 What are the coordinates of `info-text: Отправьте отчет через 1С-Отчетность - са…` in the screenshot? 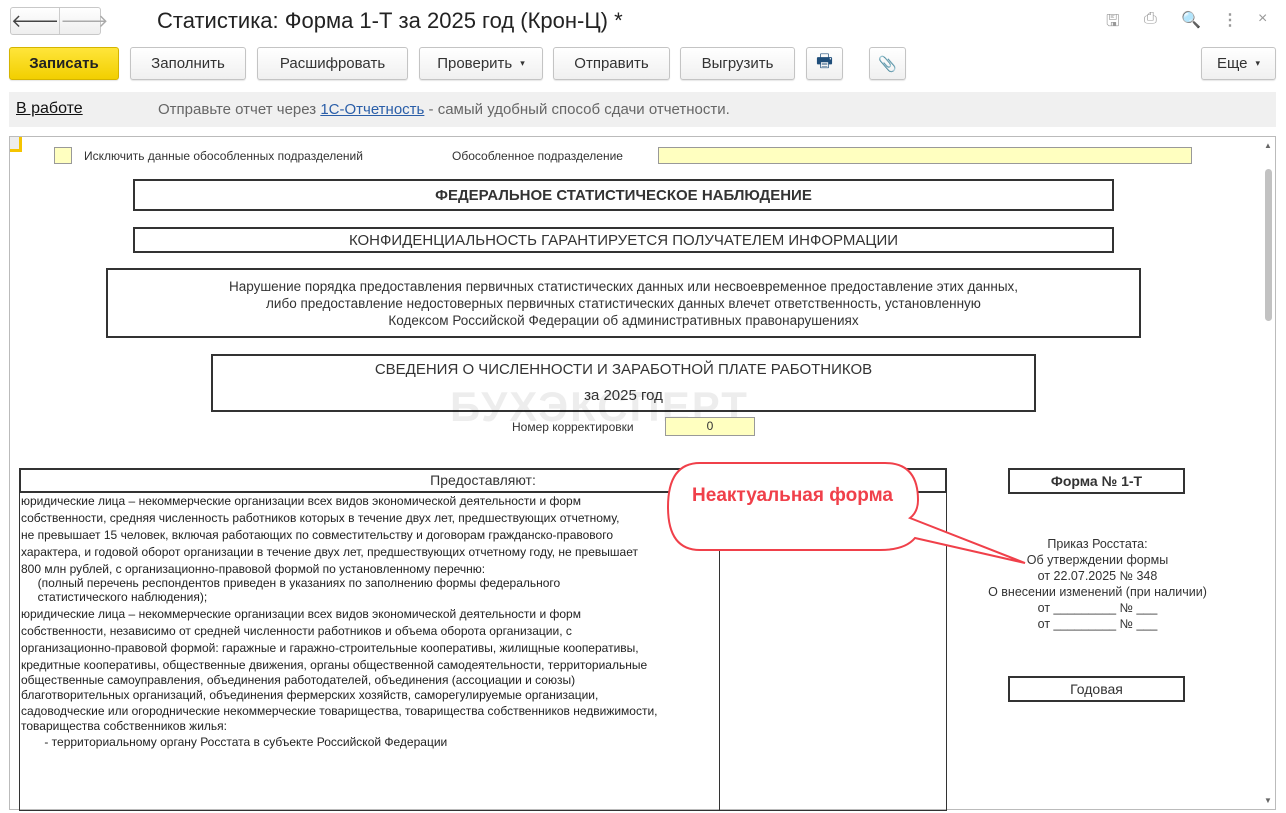 It's located at (444, 109).